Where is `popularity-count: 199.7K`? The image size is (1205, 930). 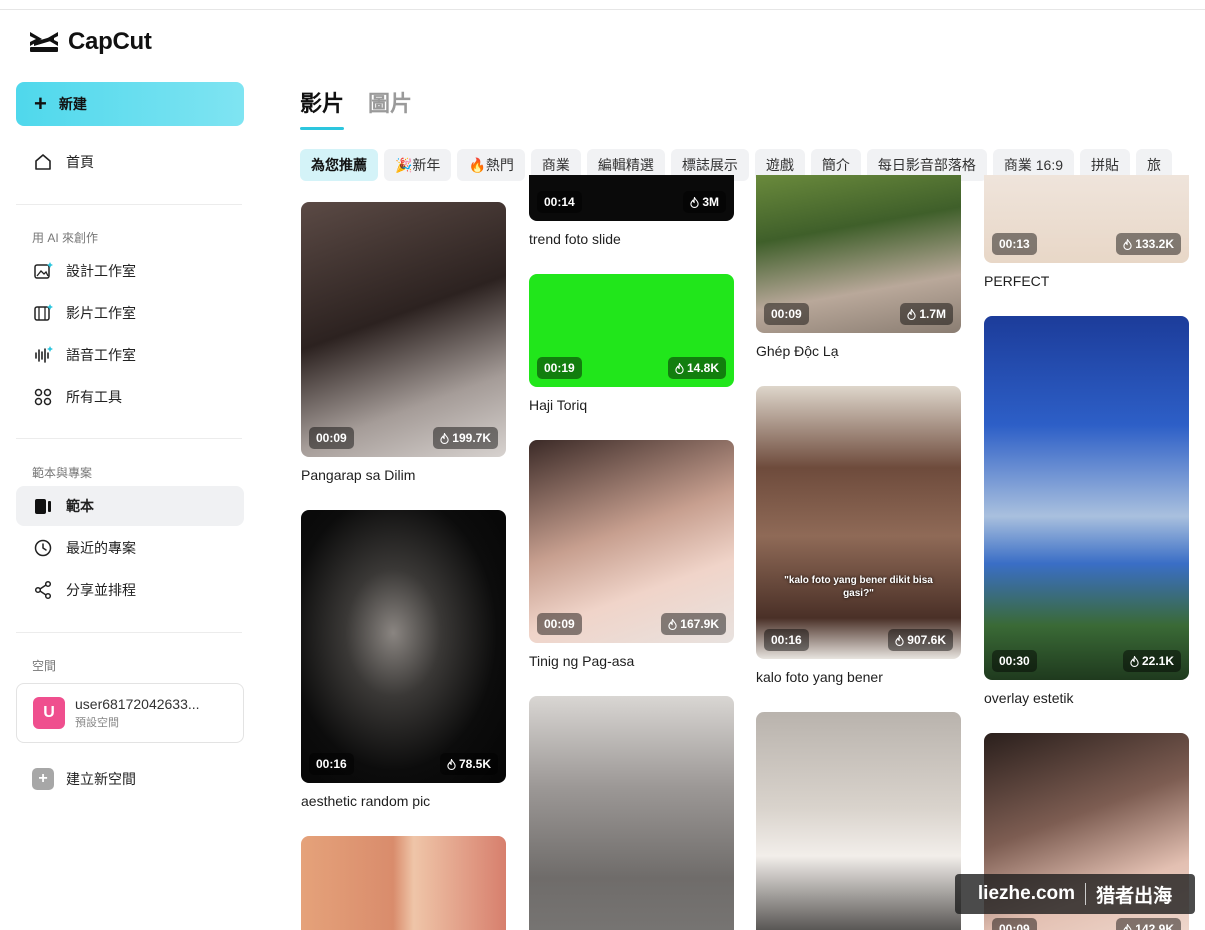 popularity-count: 199.7K is located at coordinates (471, 438).